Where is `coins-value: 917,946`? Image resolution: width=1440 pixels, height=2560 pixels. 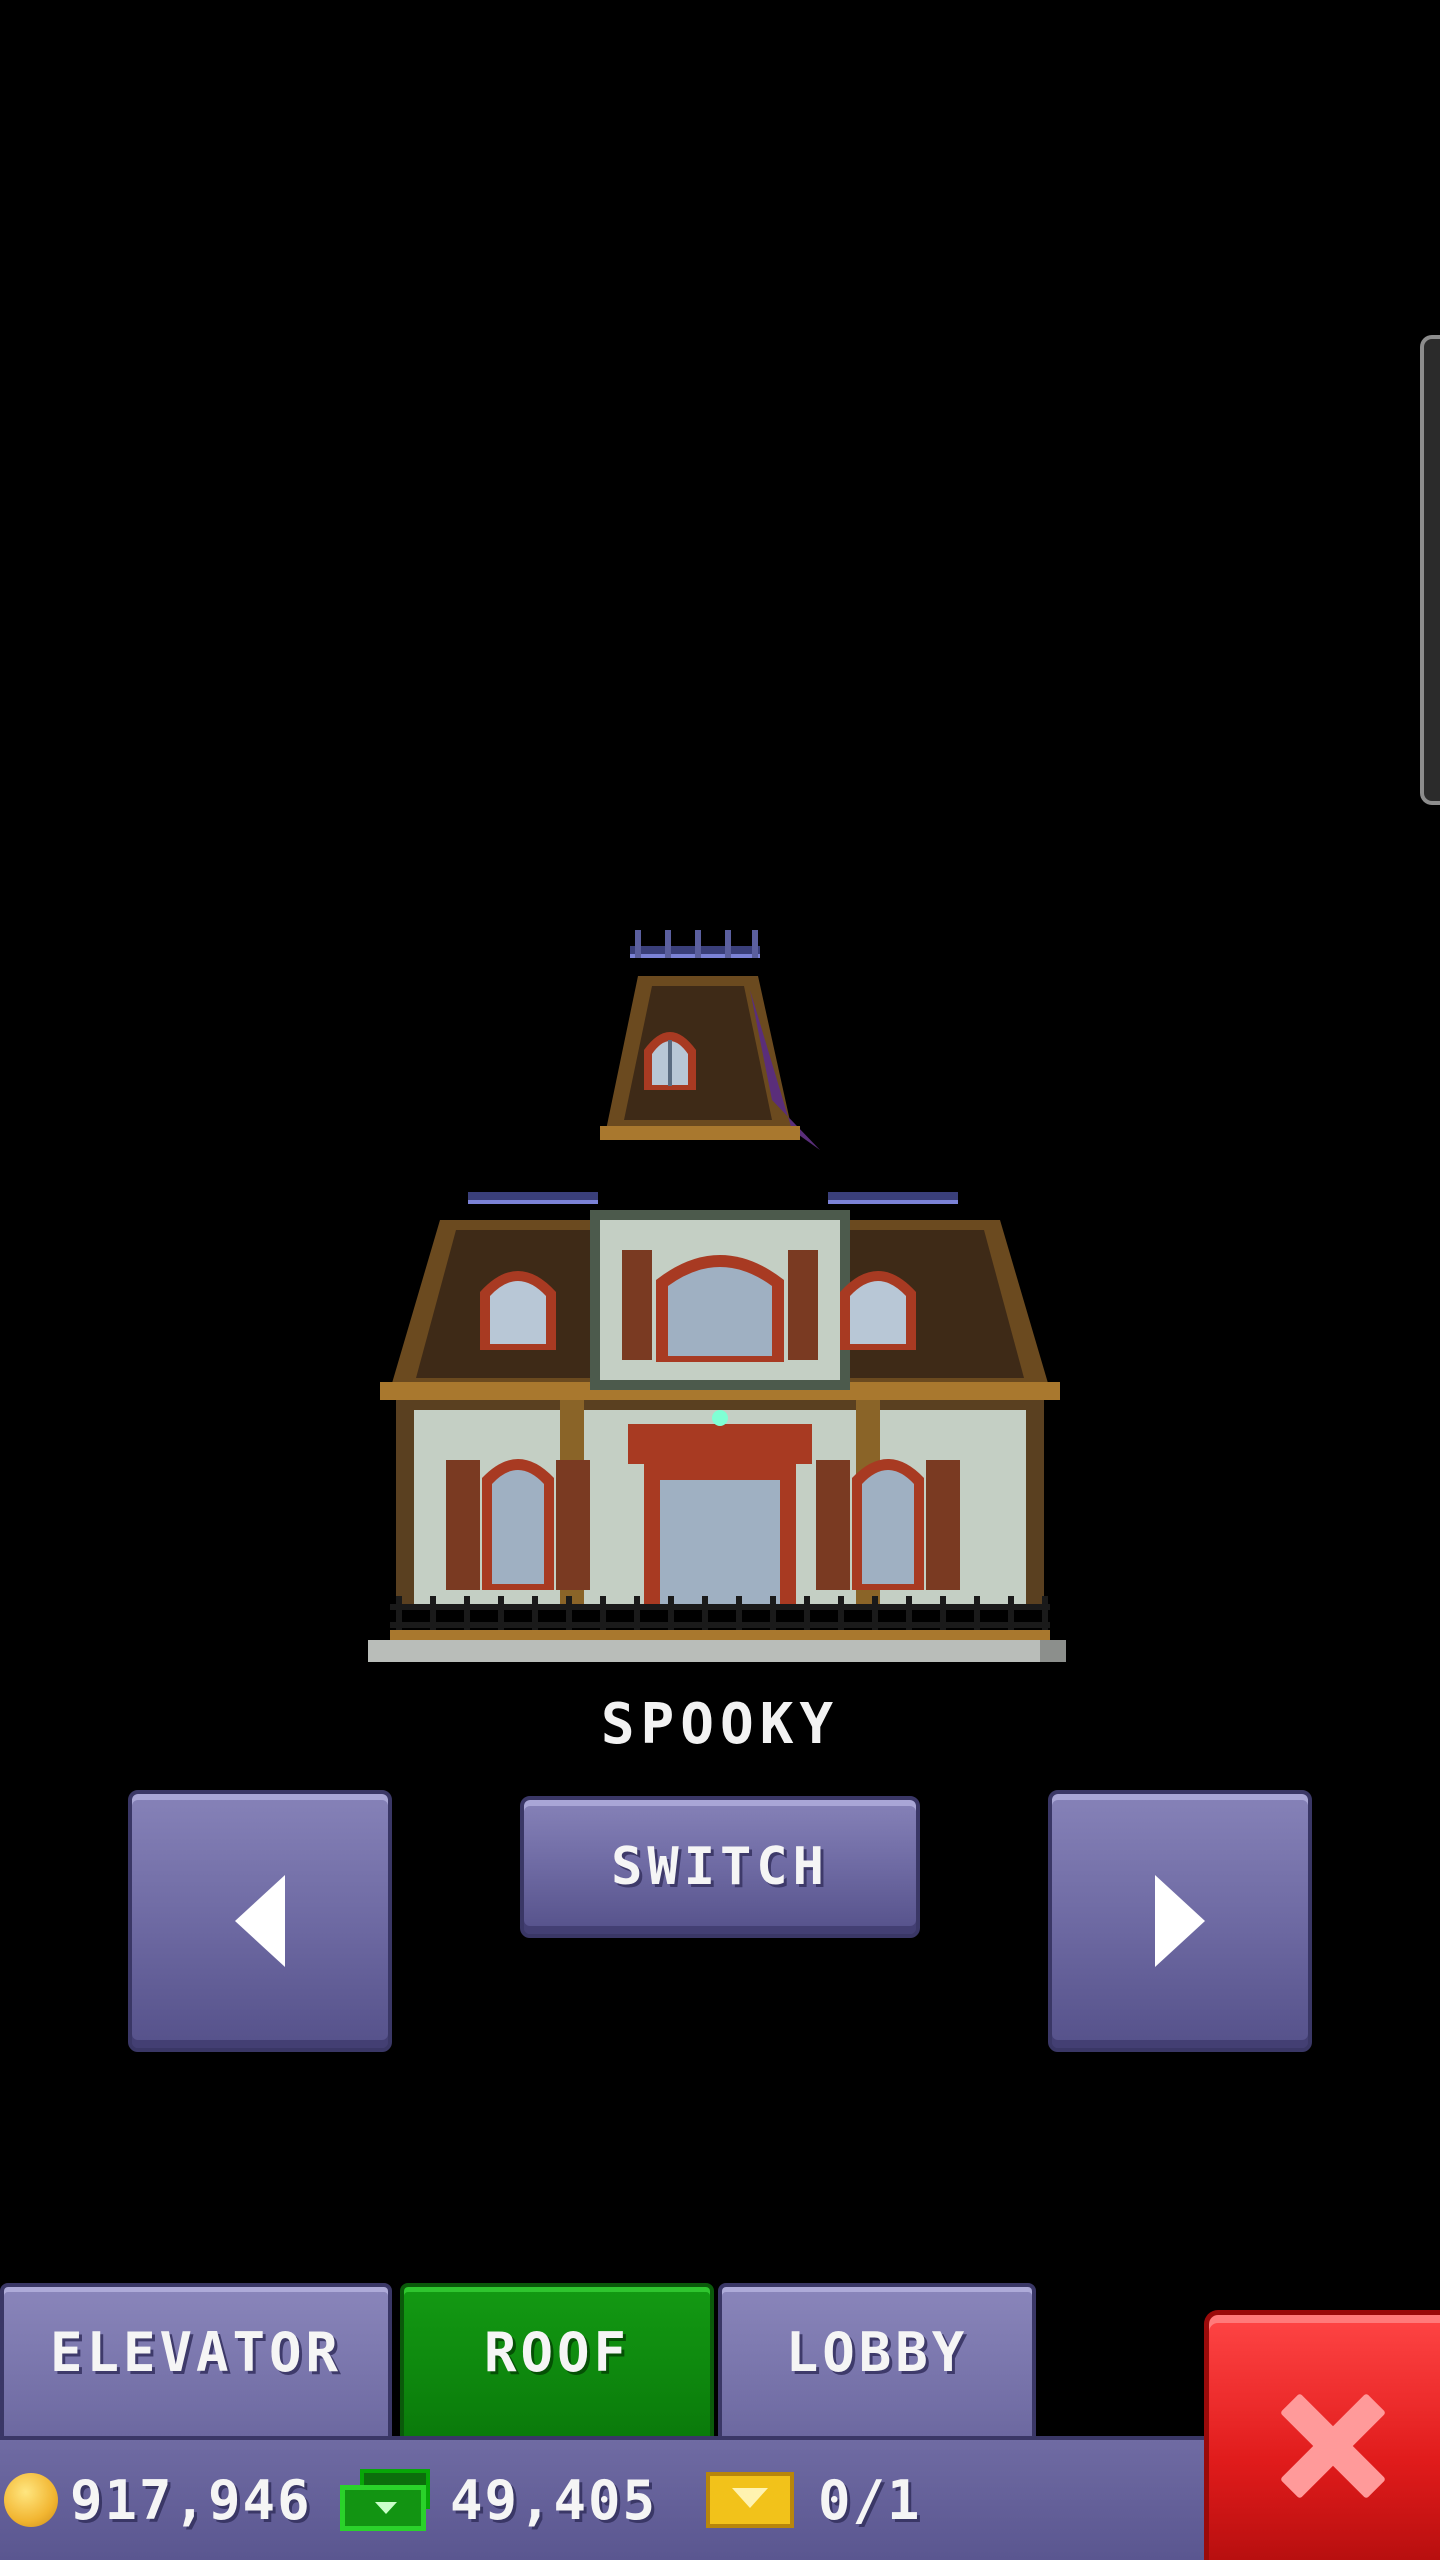
coins-value: 917,946 is located at coordinates (191, 2500).